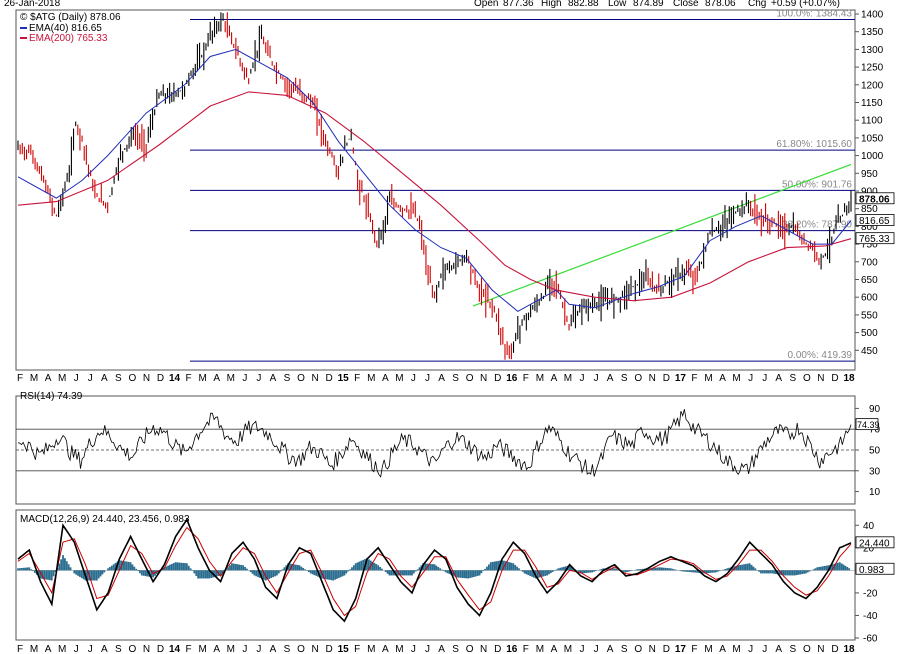 This screenshot has width=897, height=654. What do you see at coordinates (872, 156) in the screenshot?
I see `price-y-tick-label: 1000` at bounding box center [872, 156].